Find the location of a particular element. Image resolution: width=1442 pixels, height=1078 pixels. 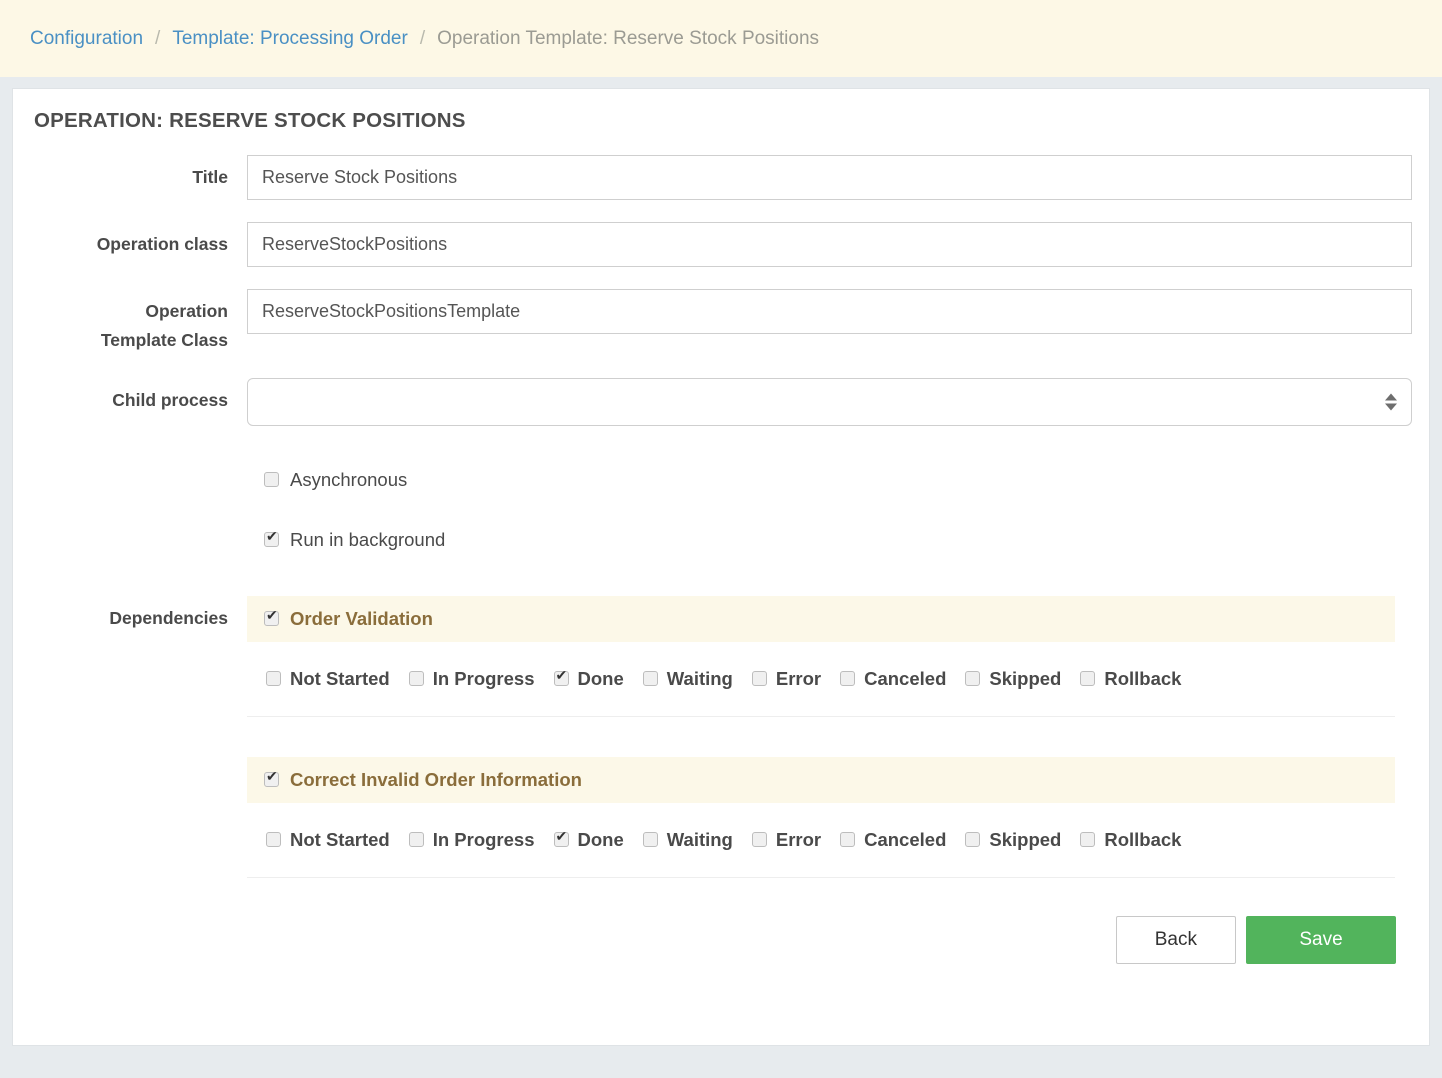

label-title: Title is located at coordinates (210, 177).